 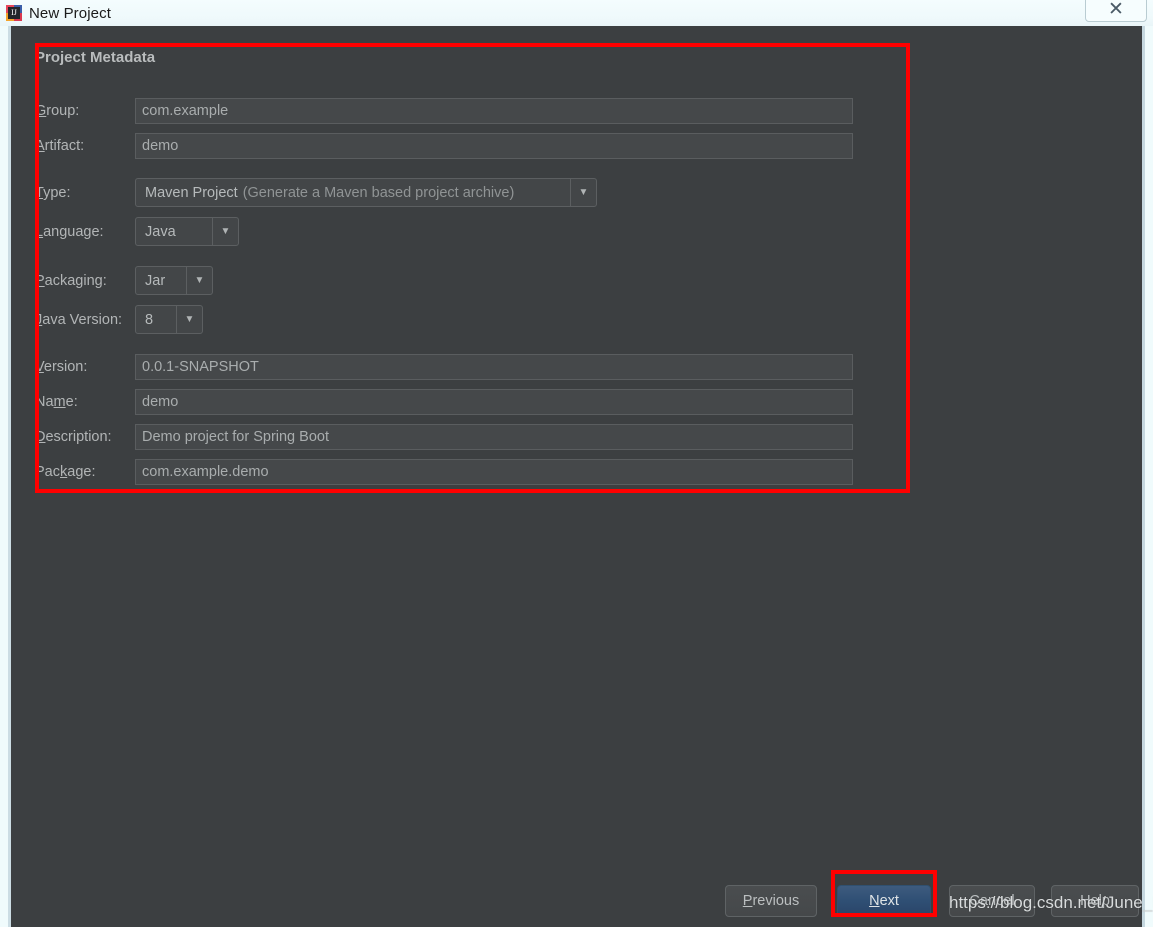 What do you see at coordinates (61, 367) in the screenshot?
I see `label-version: Version:` at bounding box center [61, 367].